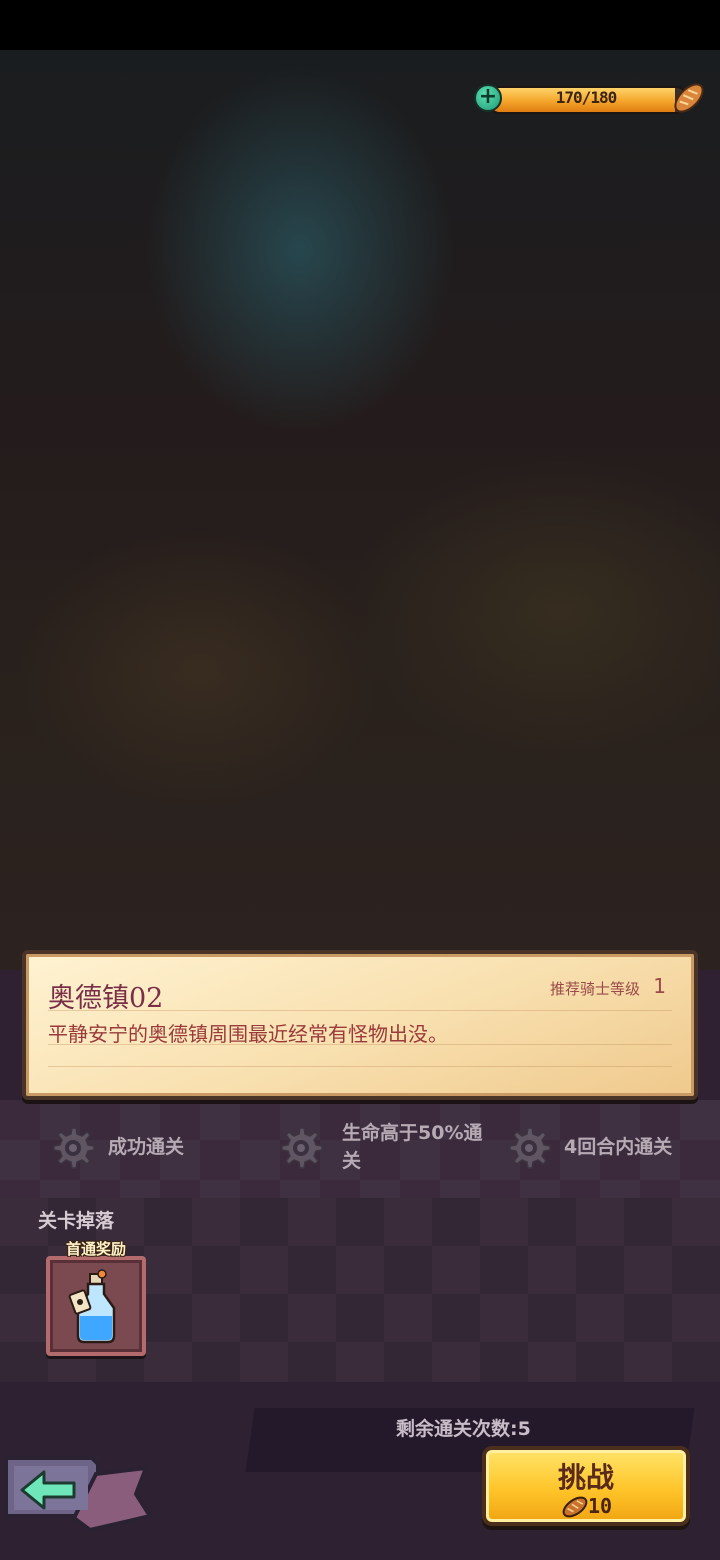 The image size is (720, 1560). I want to click on objective-item: 成功通关, so click(153, 1148).